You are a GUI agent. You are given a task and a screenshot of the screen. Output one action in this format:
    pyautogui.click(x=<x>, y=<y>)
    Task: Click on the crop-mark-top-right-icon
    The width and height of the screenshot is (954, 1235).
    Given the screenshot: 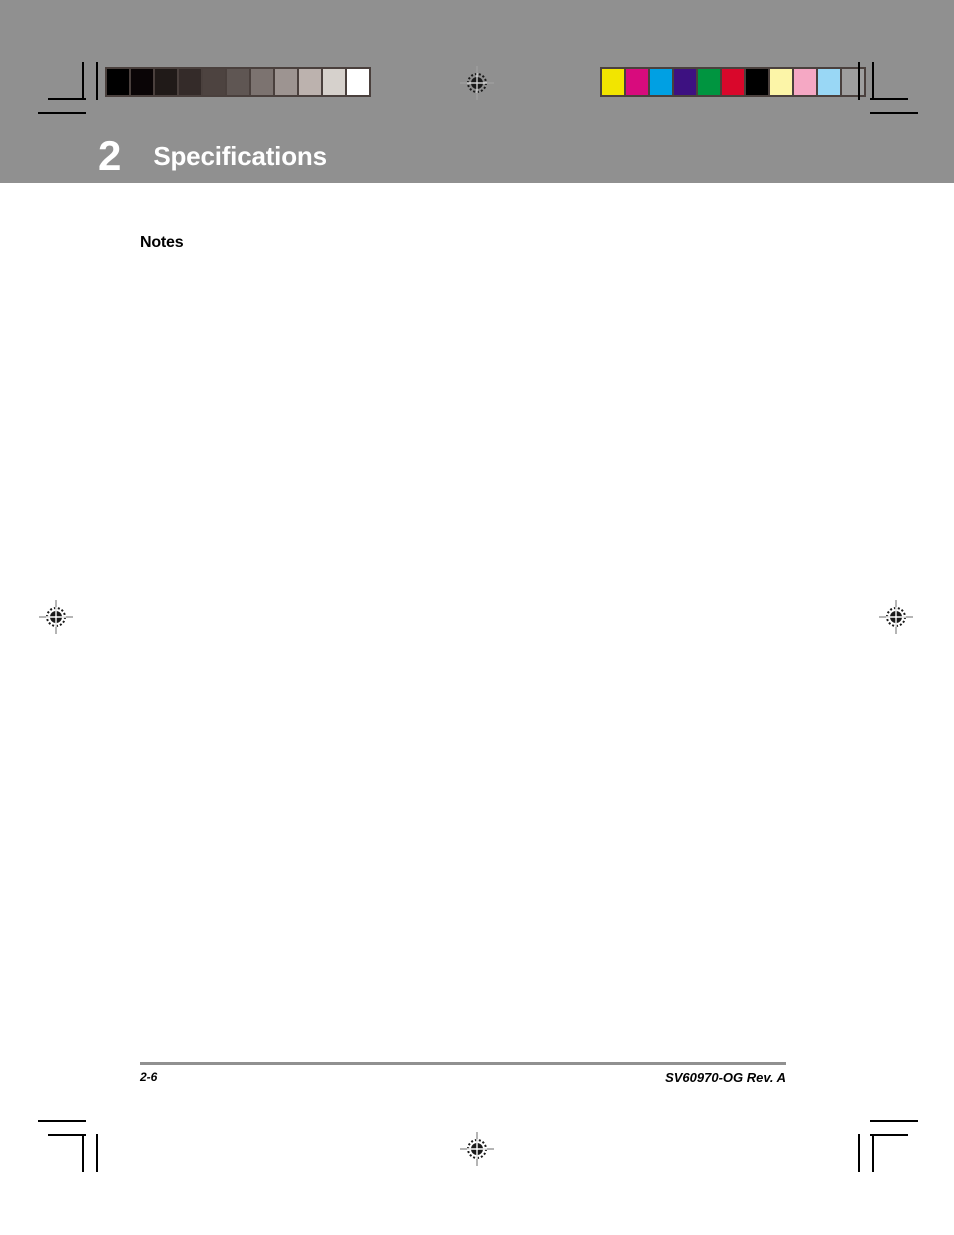 What is the action you would take?
    pyautogui.click(x=887, y=88)
    